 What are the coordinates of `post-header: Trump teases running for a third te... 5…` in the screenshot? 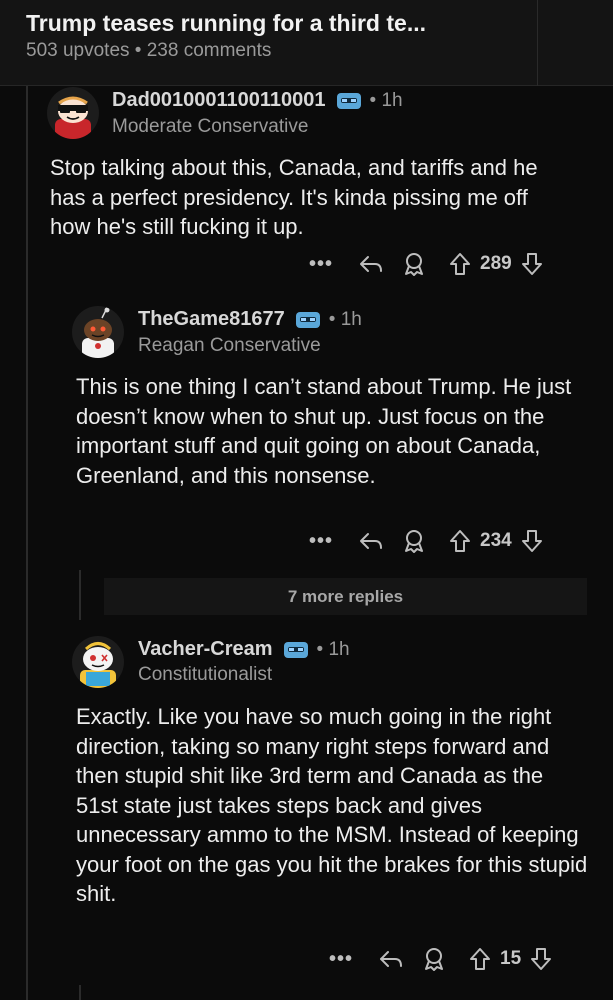 It's located at (306, 43).